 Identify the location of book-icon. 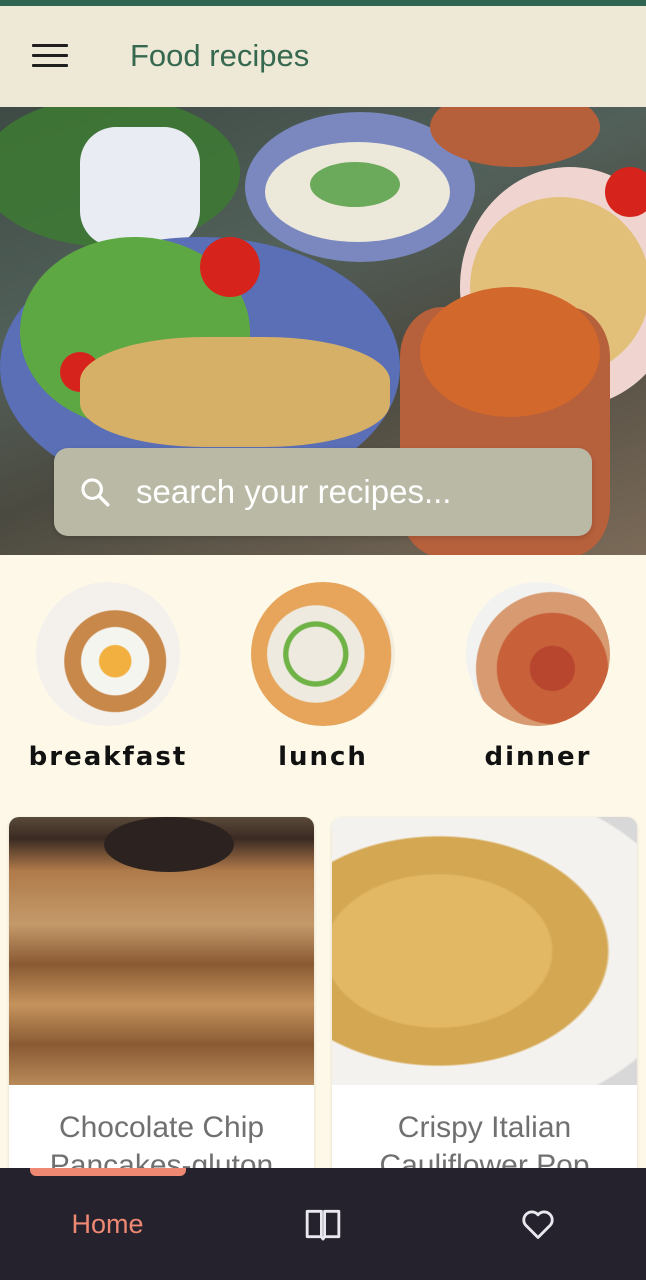
(322, 1225).